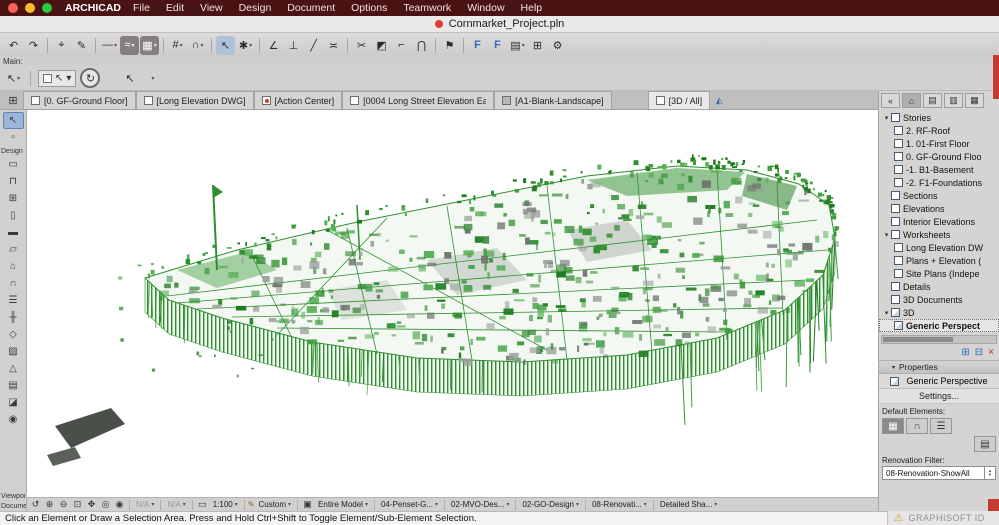  What do you see at coordinates (77, 504) in the screenshot?
I see `fit-in-window-button: ⊡` at bounding box center [77, 504].